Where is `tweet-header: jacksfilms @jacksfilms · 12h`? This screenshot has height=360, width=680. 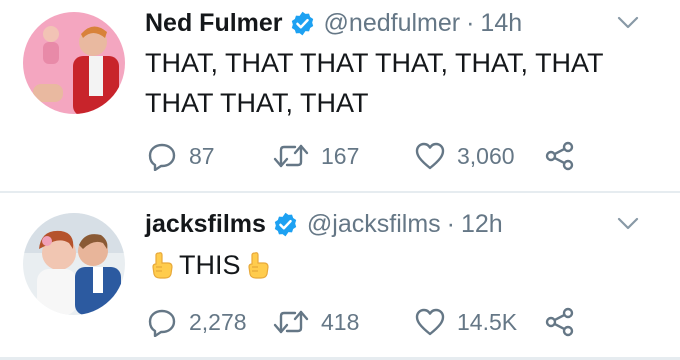 tweet-header: jacksfilms @jacksfilms · 12h is located at coordinates (324, 224).